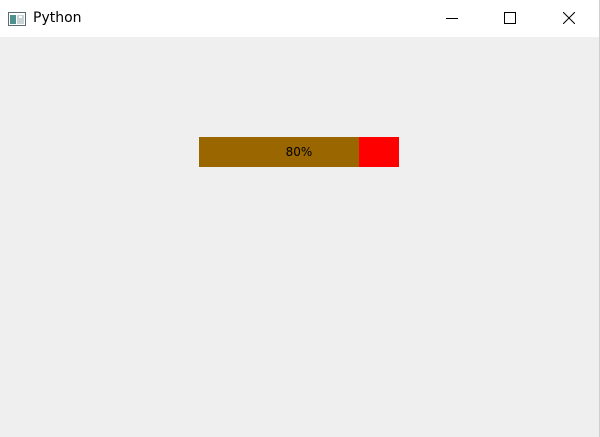 This screenshot has width=600, height=437. I want to click on title-bar: Python, so click(299, 18).